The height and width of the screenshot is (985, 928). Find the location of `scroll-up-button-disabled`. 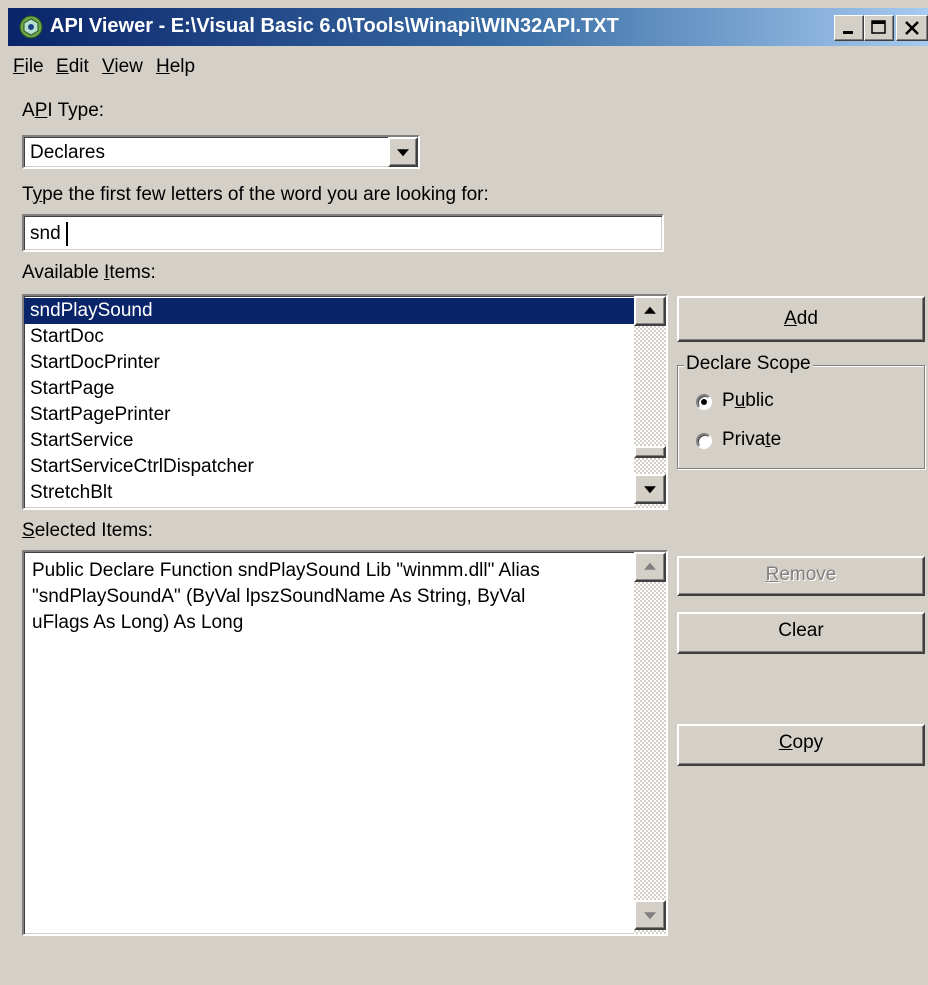

scroll-up-button-disabled is located at coordinates (650, 567).